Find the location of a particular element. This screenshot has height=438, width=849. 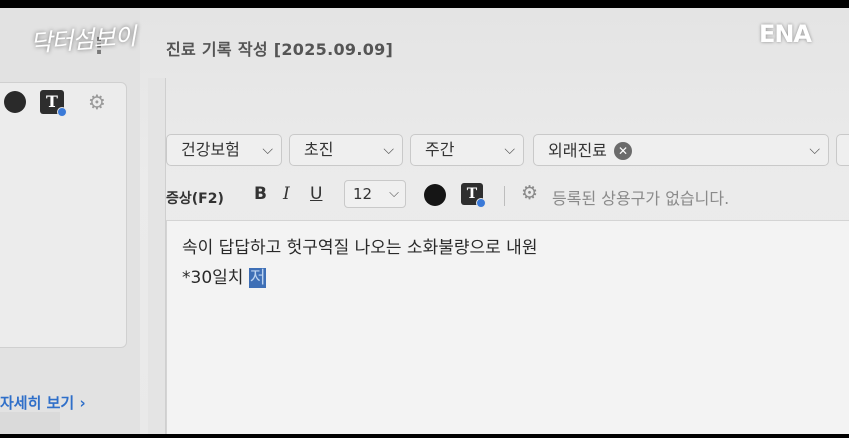

phrase-settings-gear-icon: ⚙ is located at coordinates (529, 193).